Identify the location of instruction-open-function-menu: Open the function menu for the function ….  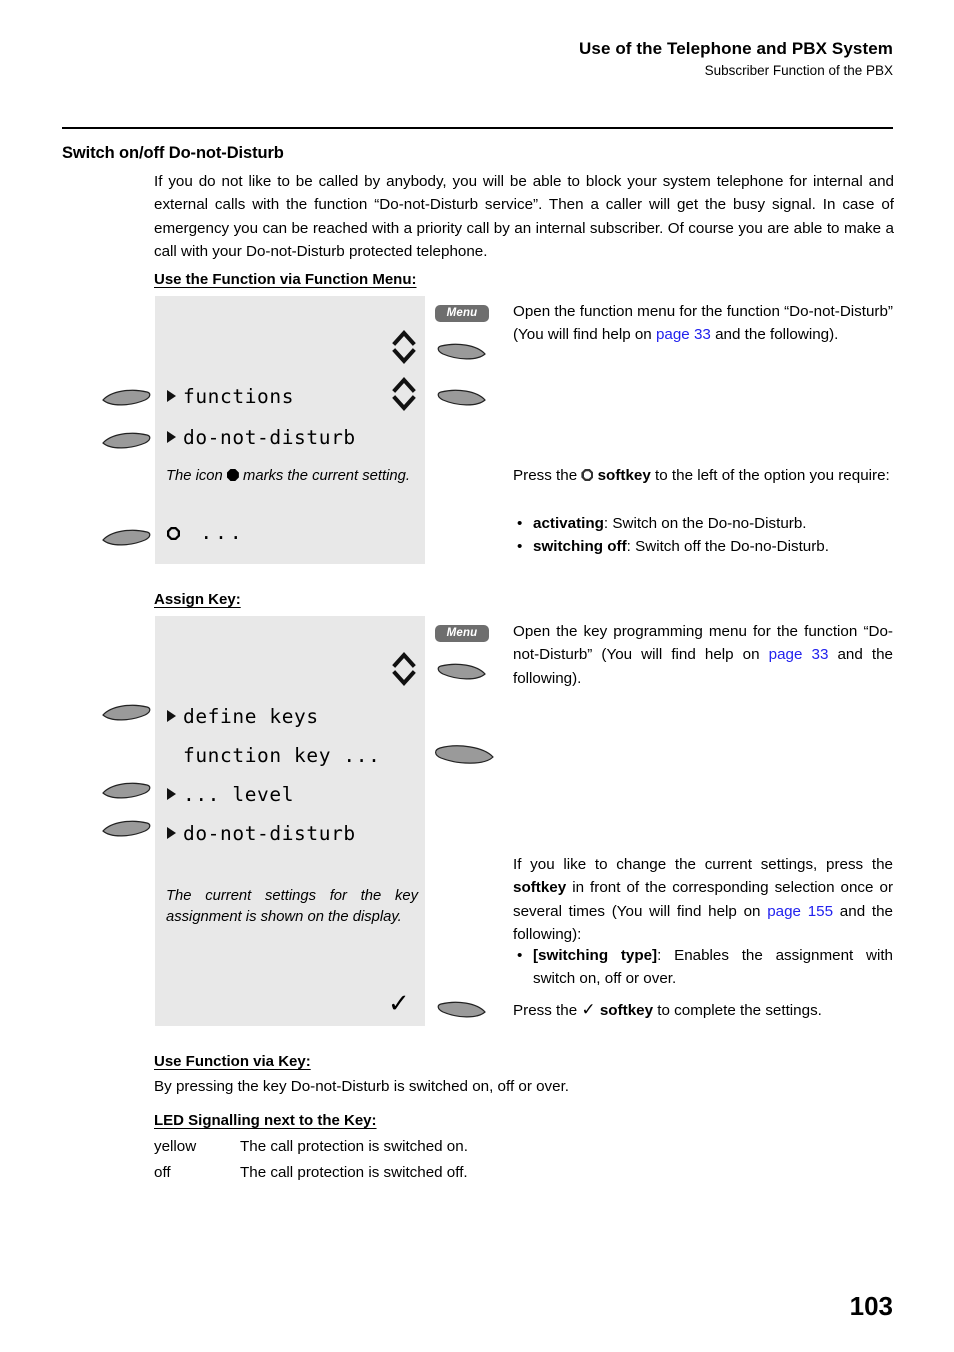
(703, 323).